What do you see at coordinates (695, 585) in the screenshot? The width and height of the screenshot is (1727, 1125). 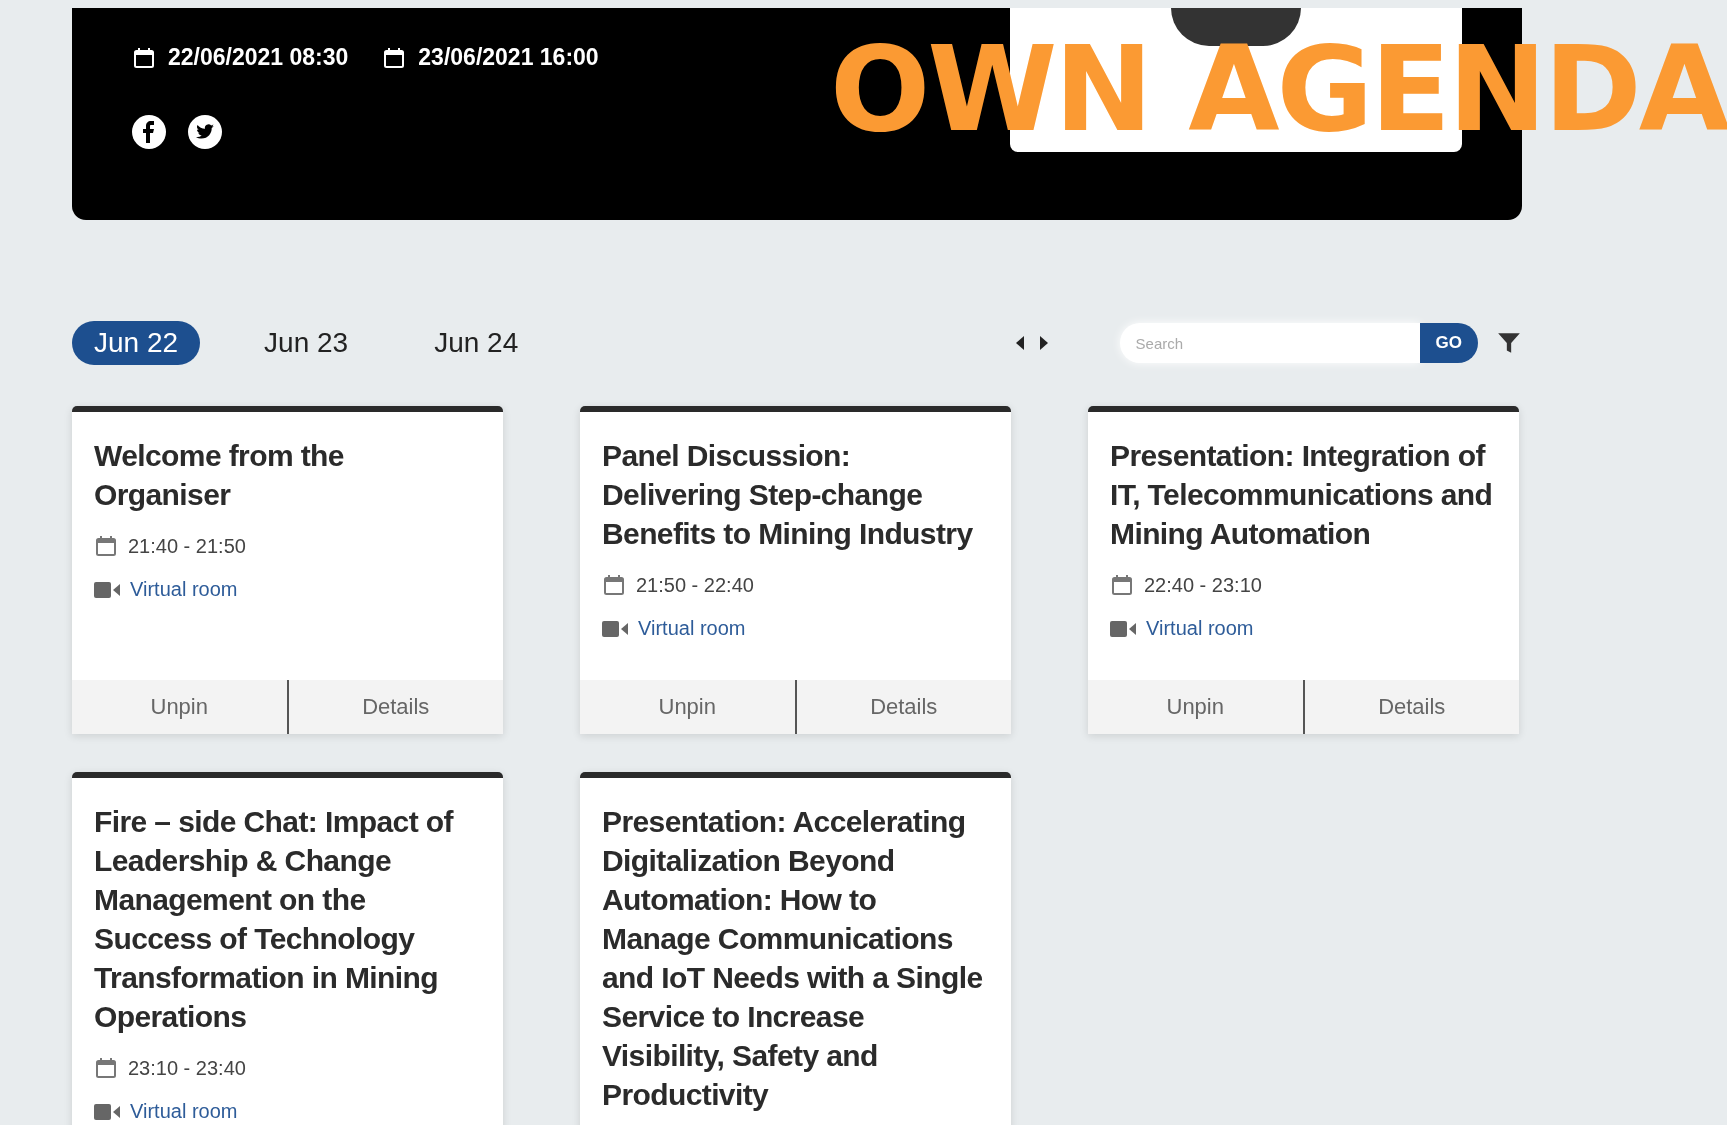 I see `session-time: 21:50 - 22:40` at bounding box center [695, 585].